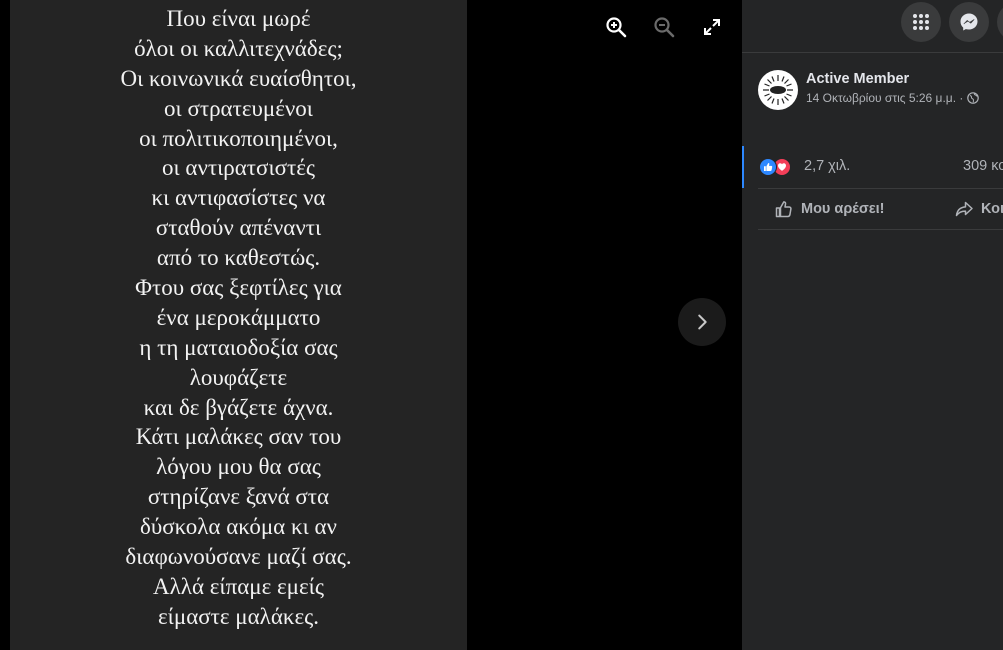 This screenshot has height=650, width=1003. I want to click on grid-menu-icon, so click(921, 22).